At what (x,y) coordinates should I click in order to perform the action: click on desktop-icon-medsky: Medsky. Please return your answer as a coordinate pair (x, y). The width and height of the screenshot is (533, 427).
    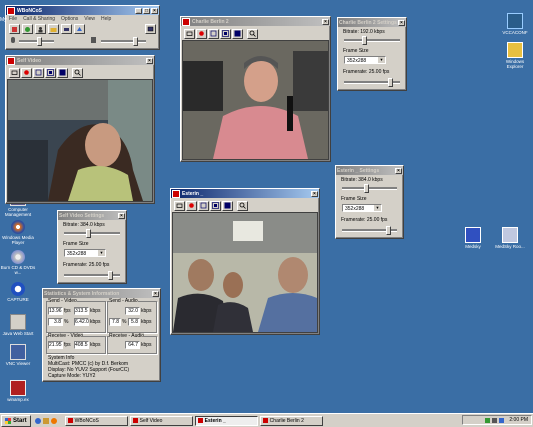
    Looking at the image, I should click on (473, 238).